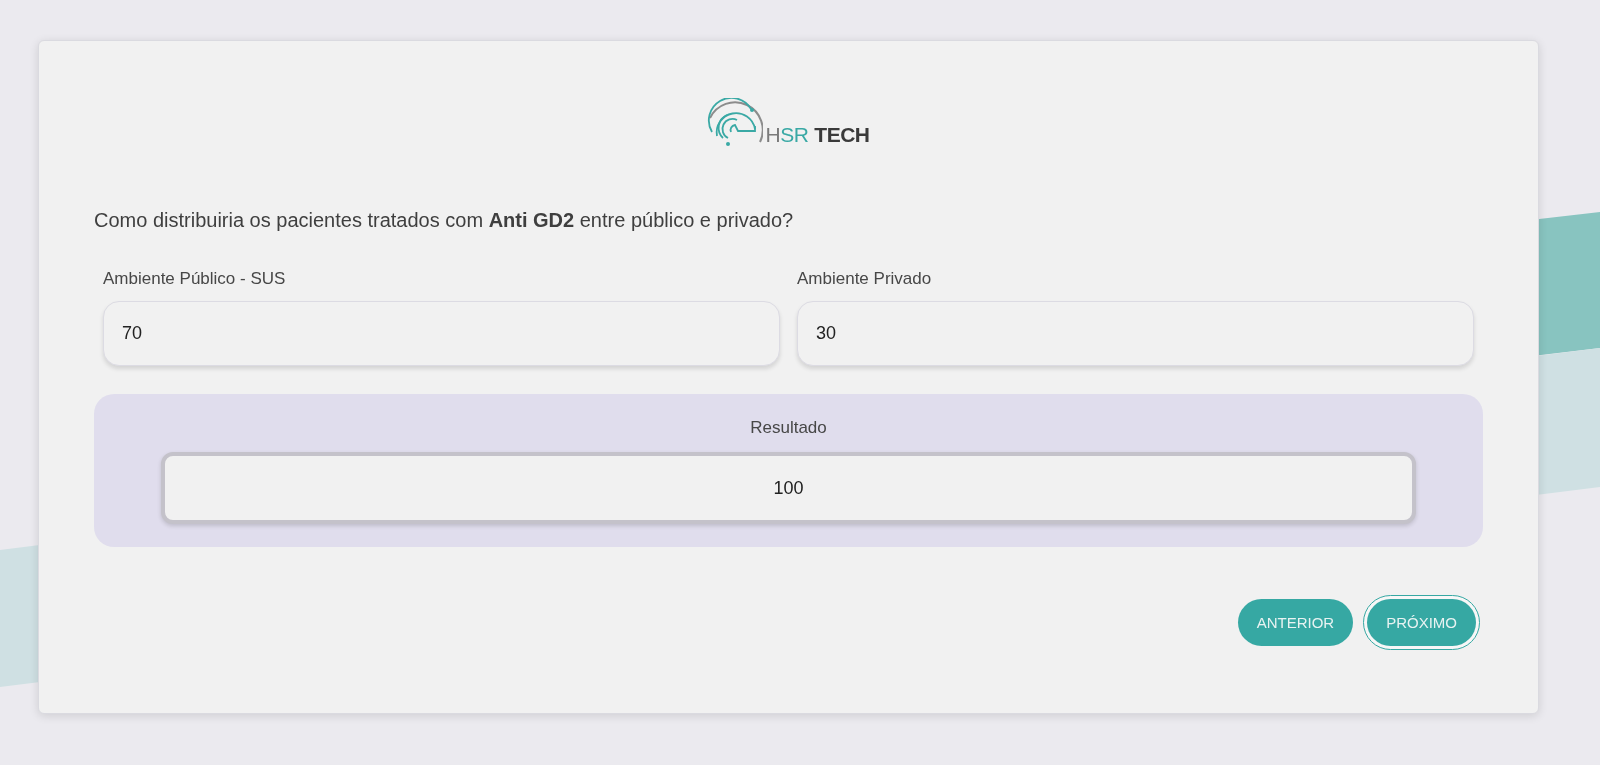 The image size is (1600, 765). What do you see at coordinates (1135, 333) in the screenshot?
I see `input-field: 30` at bounding box center [1135, 333].